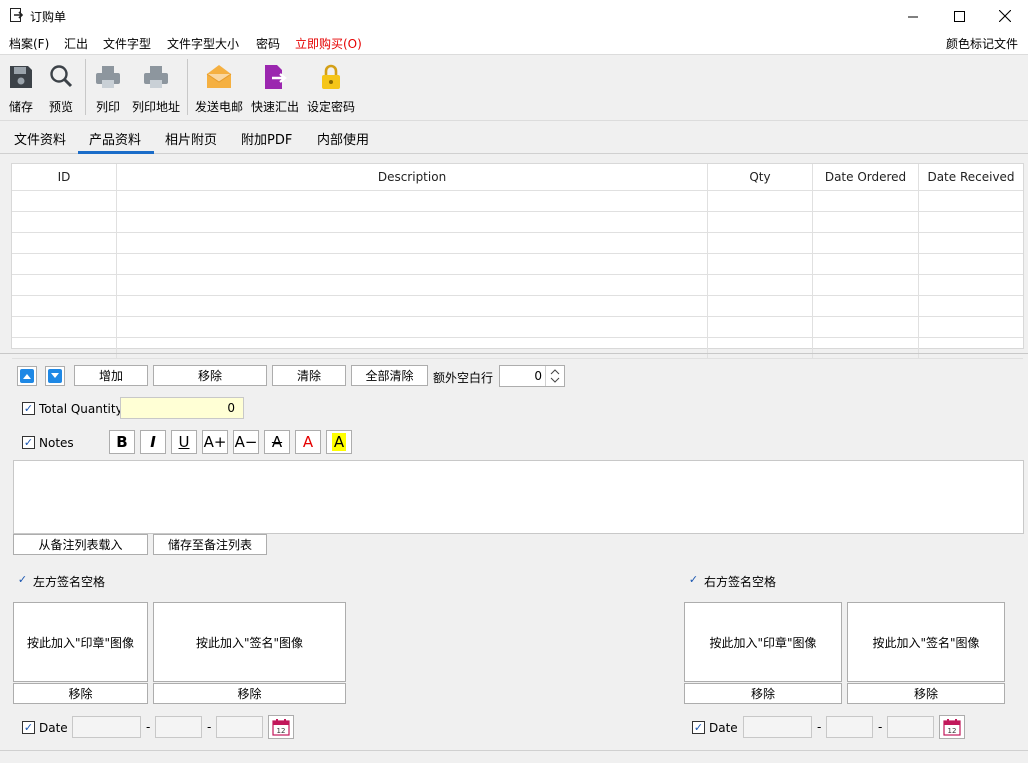  Describe the element at coordinates (108, 88) in the screenshot. I see `print-button: 列印` at that location.